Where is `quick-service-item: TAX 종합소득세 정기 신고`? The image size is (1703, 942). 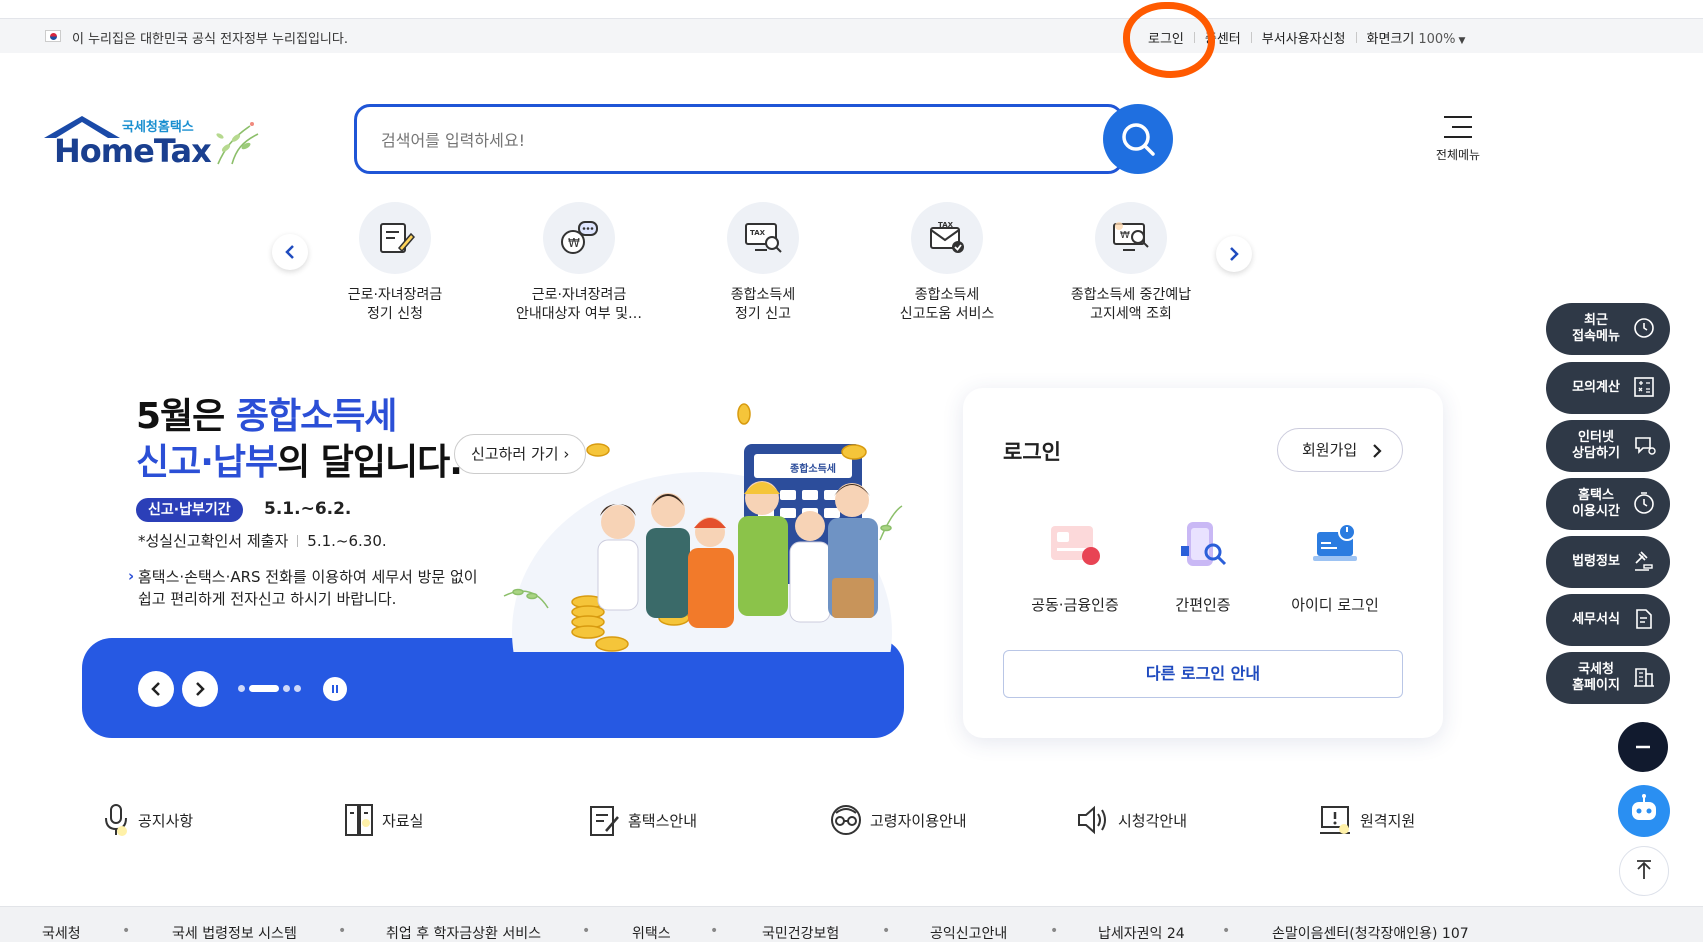
quick-service-item: TAX 종합소득세 정기 신고 is located at coordinates (763, 263).